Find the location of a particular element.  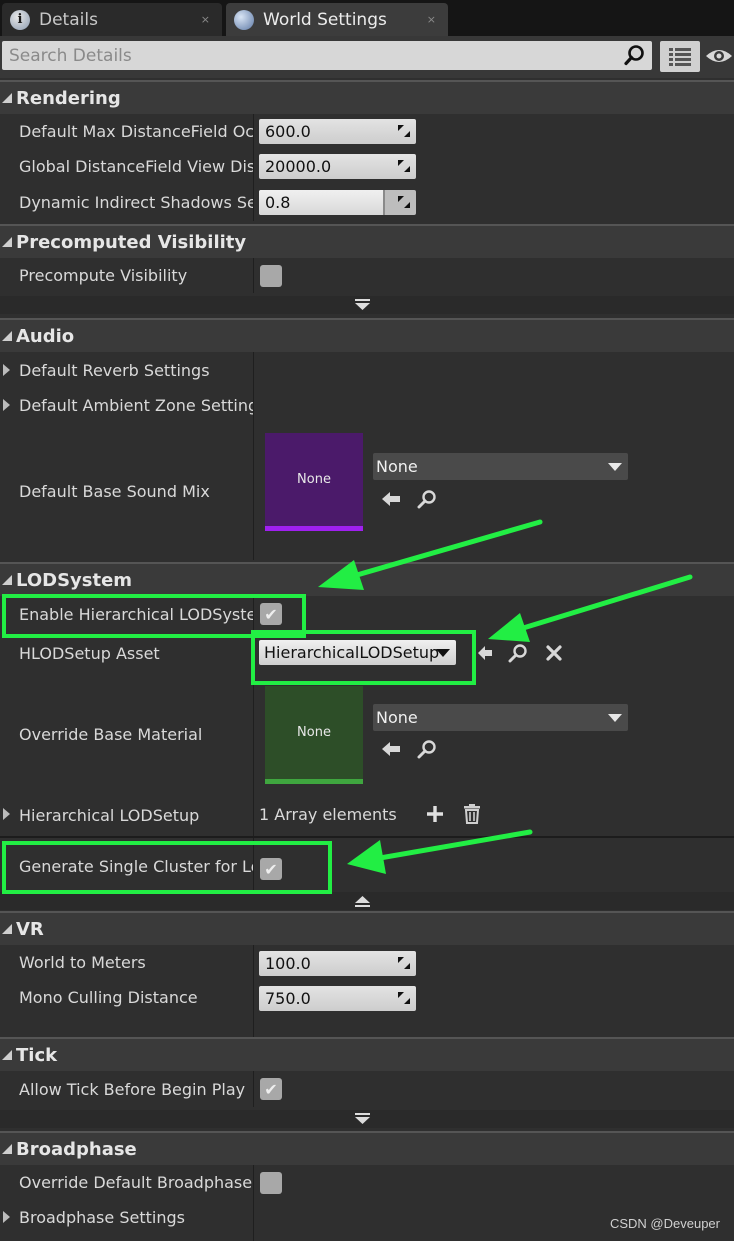

annotation-arrows is located at coordinates (505, 696).